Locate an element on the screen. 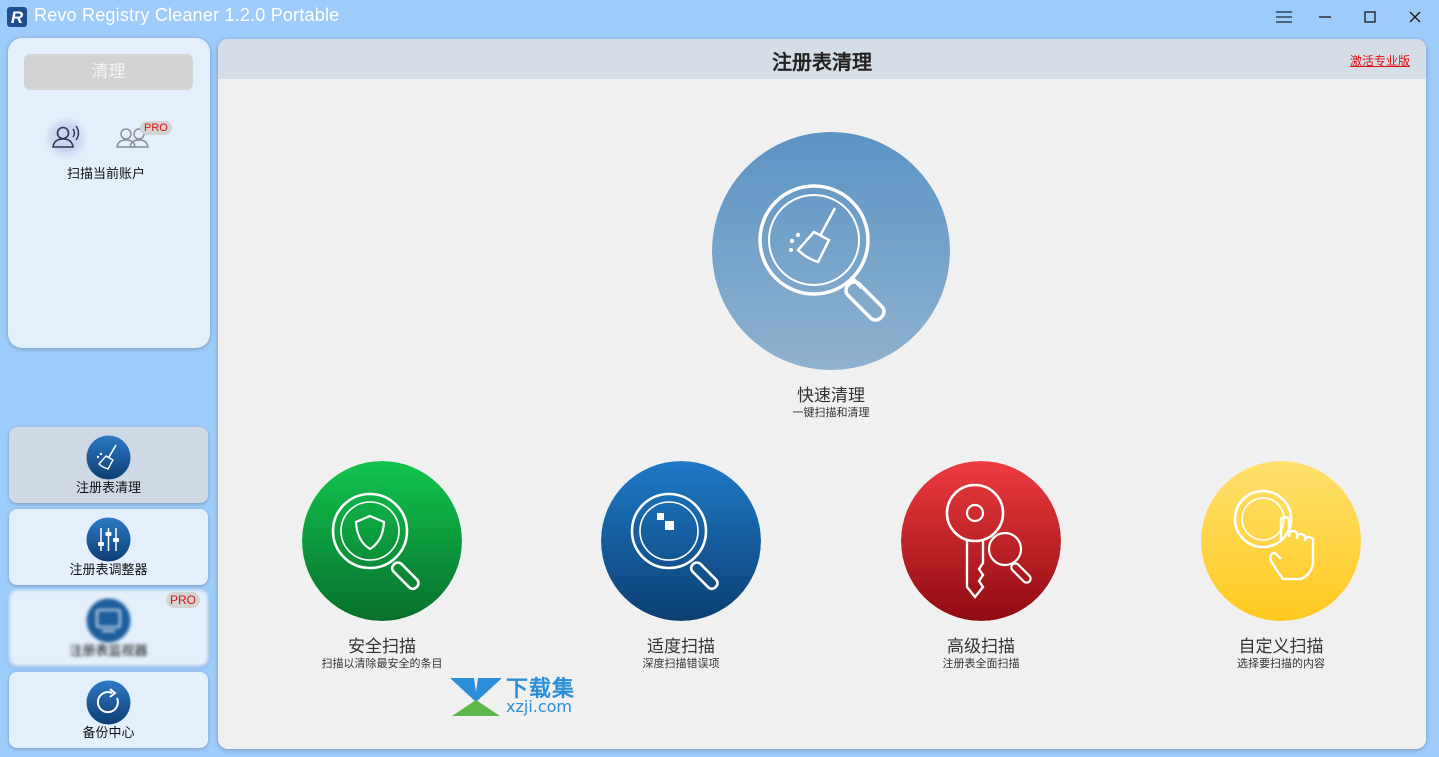 This screenshot has height=757, width=1439. current-user-icon is located at coordinates (66, 138).